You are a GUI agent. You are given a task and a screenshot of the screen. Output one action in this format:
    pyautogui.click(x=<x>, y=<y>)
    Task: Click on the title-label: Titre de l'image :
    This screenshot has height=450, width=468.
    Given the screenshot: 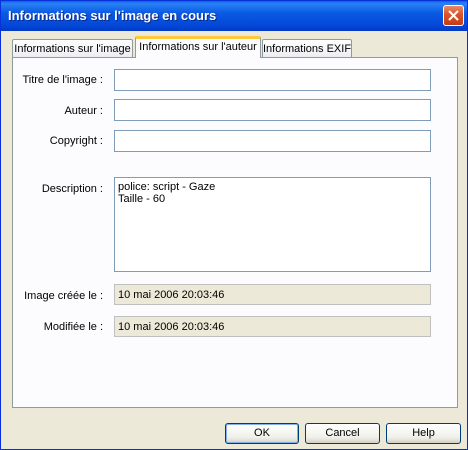 What is the action you would take?
    pyautogui.click(x=62, y=80)
    